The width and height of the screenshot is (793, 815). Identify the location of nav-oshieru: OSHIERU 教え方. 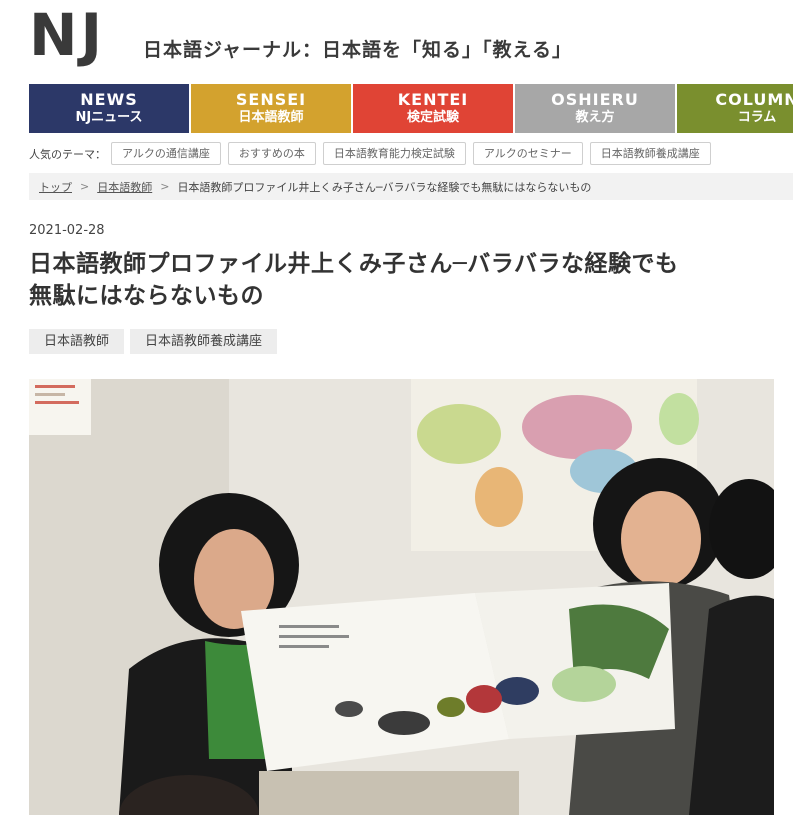
(595, 108).